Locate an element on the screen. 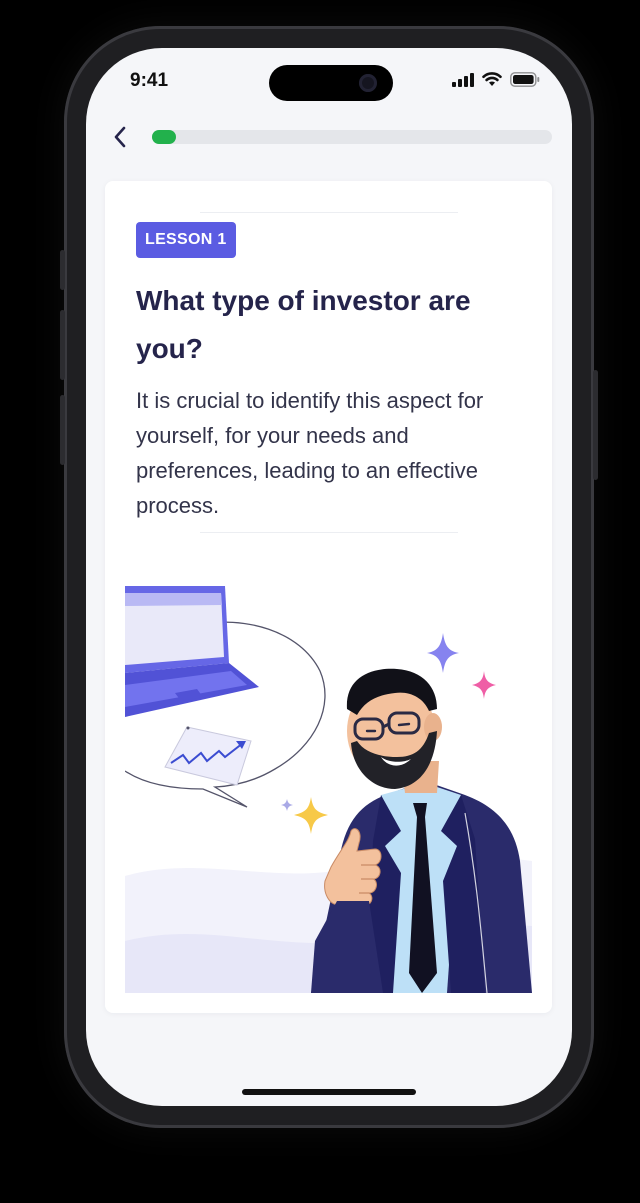  lesson-title: What type of investor are you? is located at coordinates (303, 324).